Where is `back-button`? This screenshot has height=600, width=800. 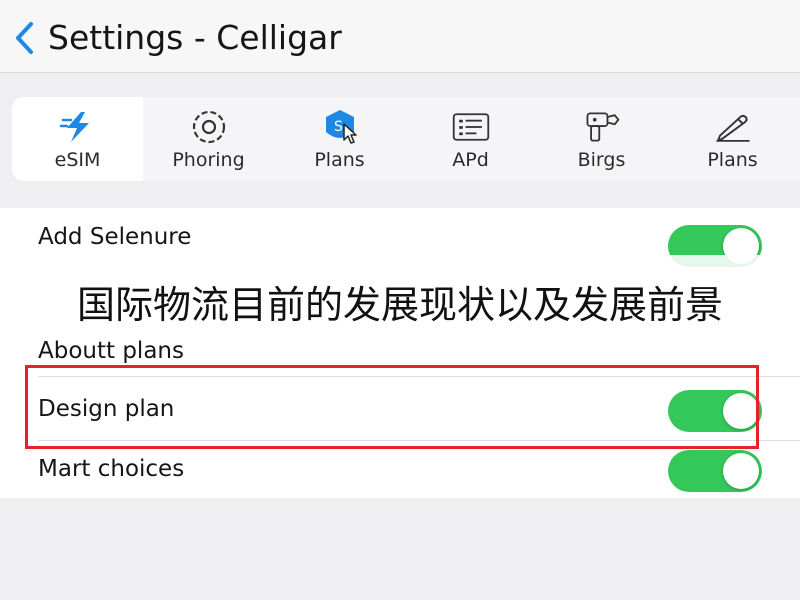 back-button is located at coordinates (24, 38).